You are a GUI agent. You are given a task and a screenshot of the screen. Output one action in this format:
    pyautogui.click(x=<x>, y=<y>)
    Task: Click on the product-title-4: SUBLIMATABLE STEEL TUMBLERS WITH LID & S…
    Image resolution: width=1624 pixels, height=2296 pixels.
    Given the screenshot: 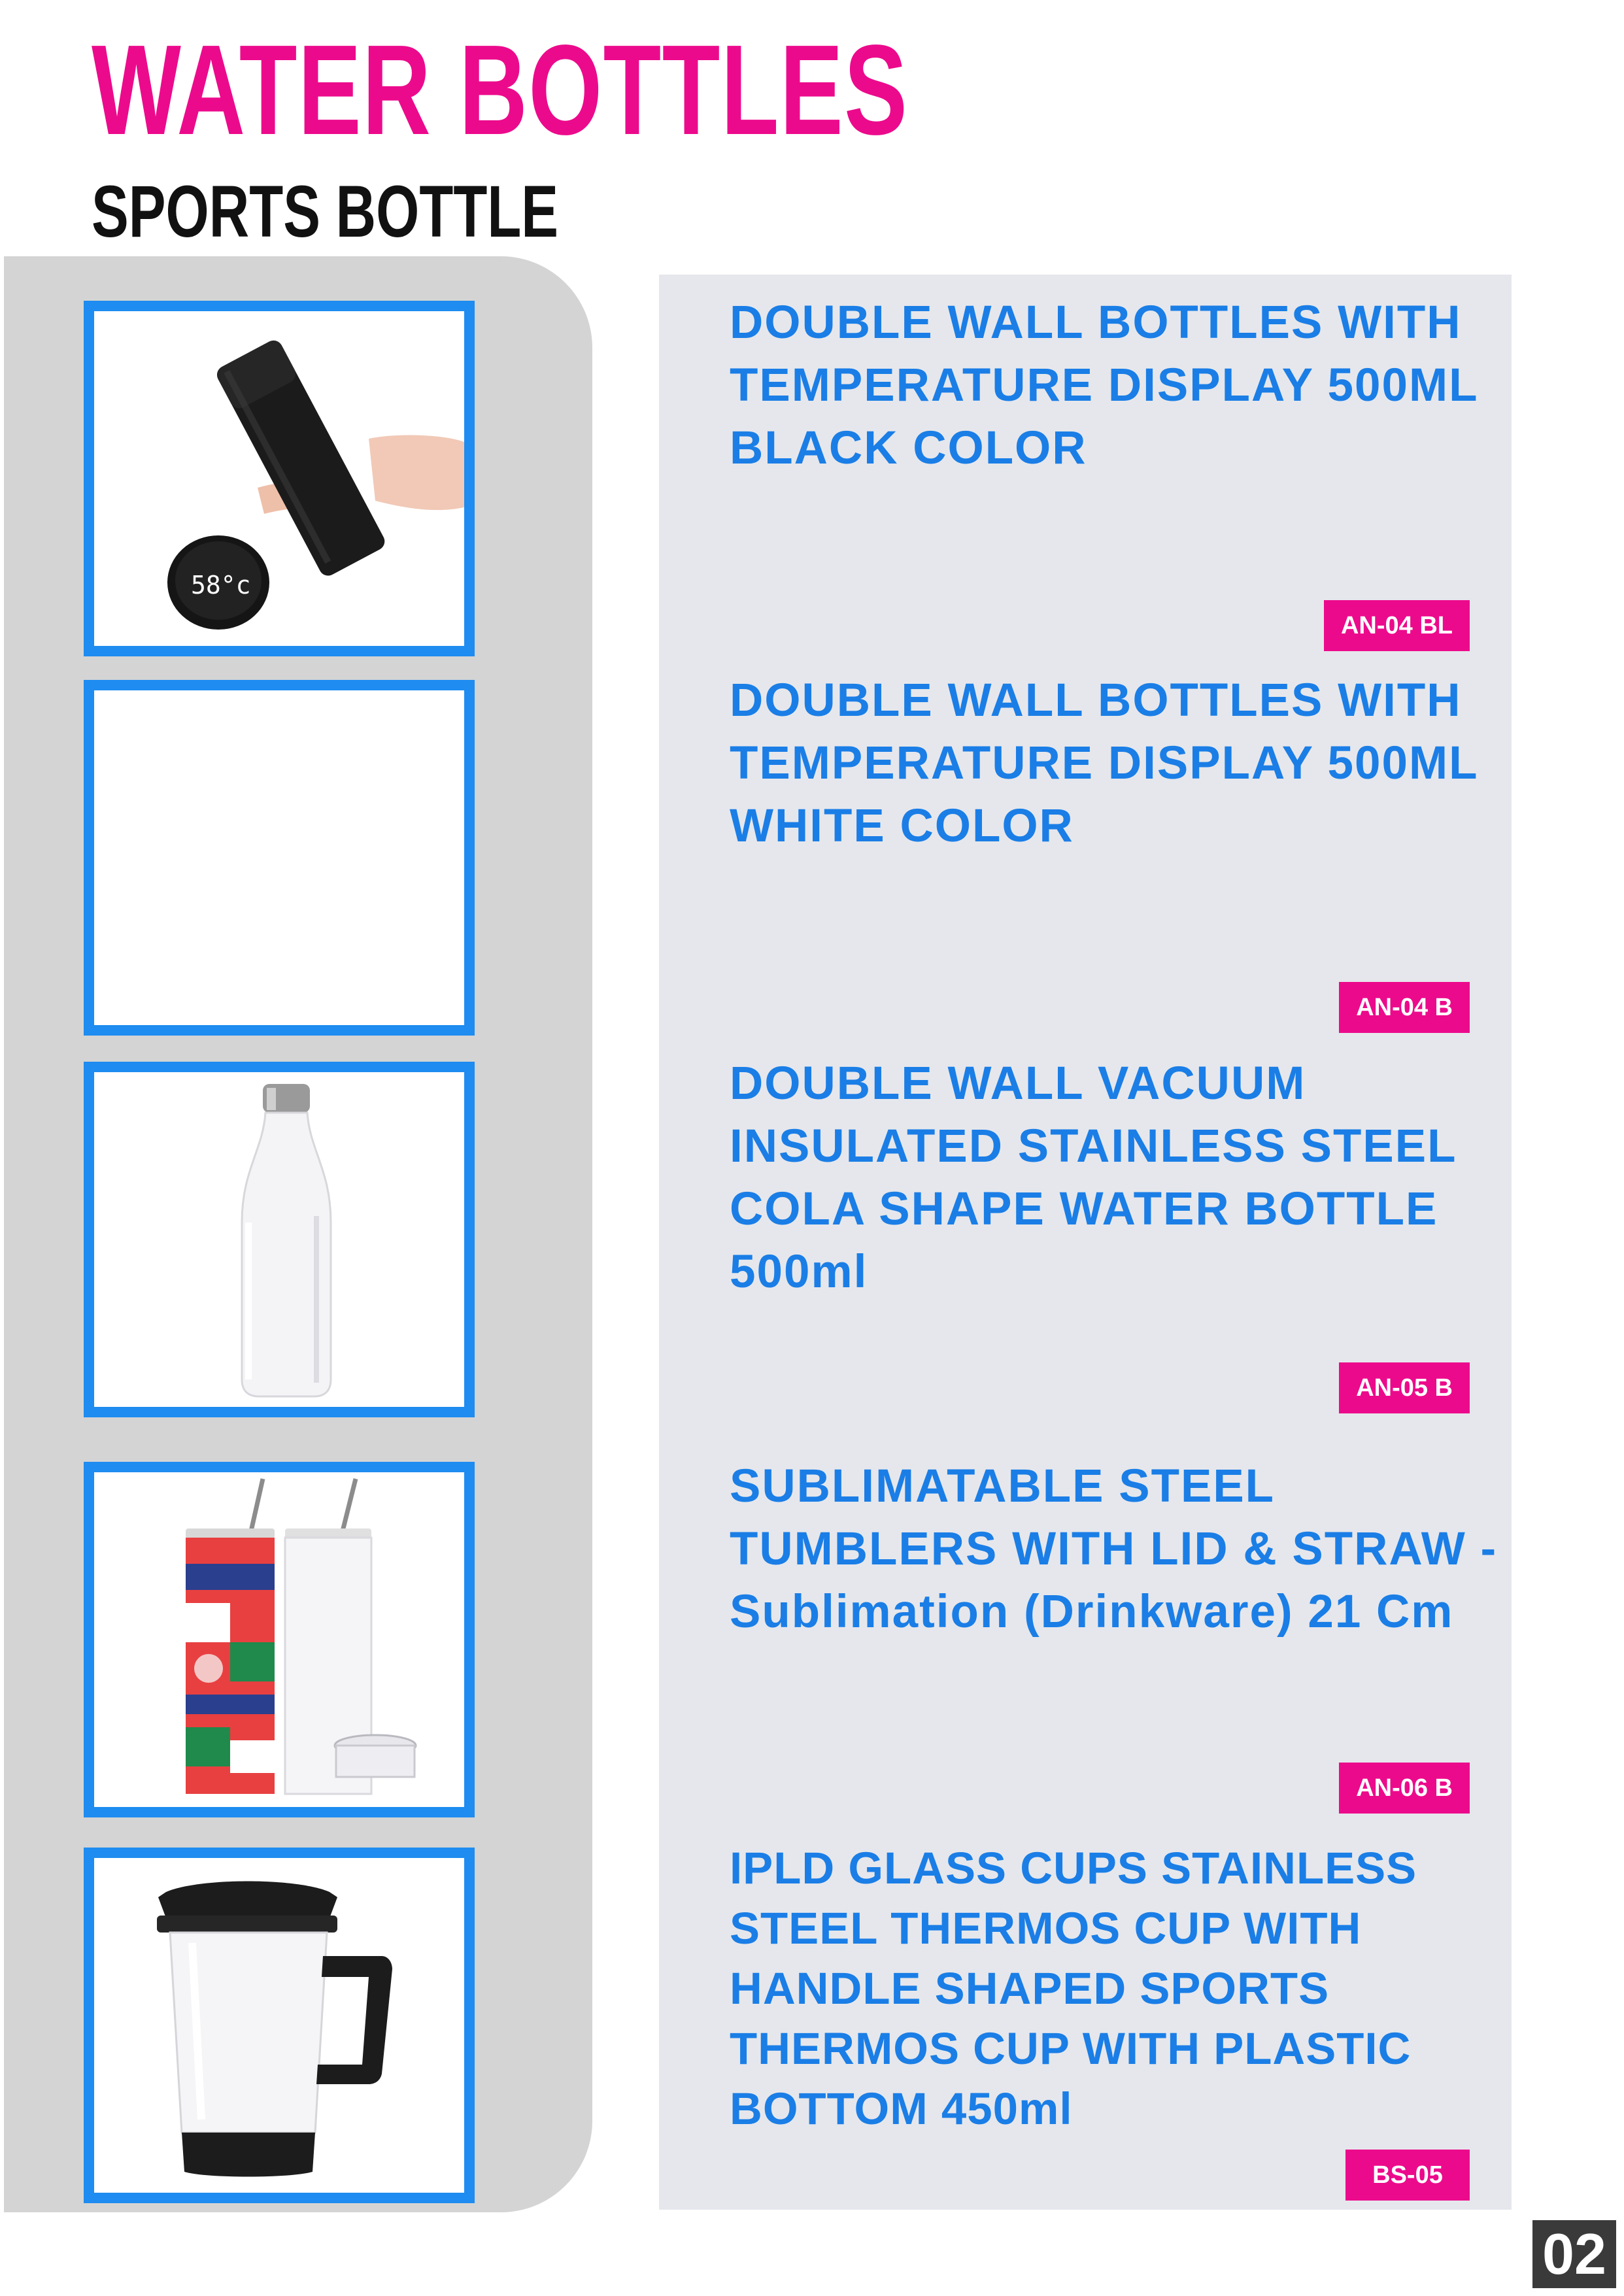 What is the action you would take?
    pyautogui.click(x=1114, y=1549)
    